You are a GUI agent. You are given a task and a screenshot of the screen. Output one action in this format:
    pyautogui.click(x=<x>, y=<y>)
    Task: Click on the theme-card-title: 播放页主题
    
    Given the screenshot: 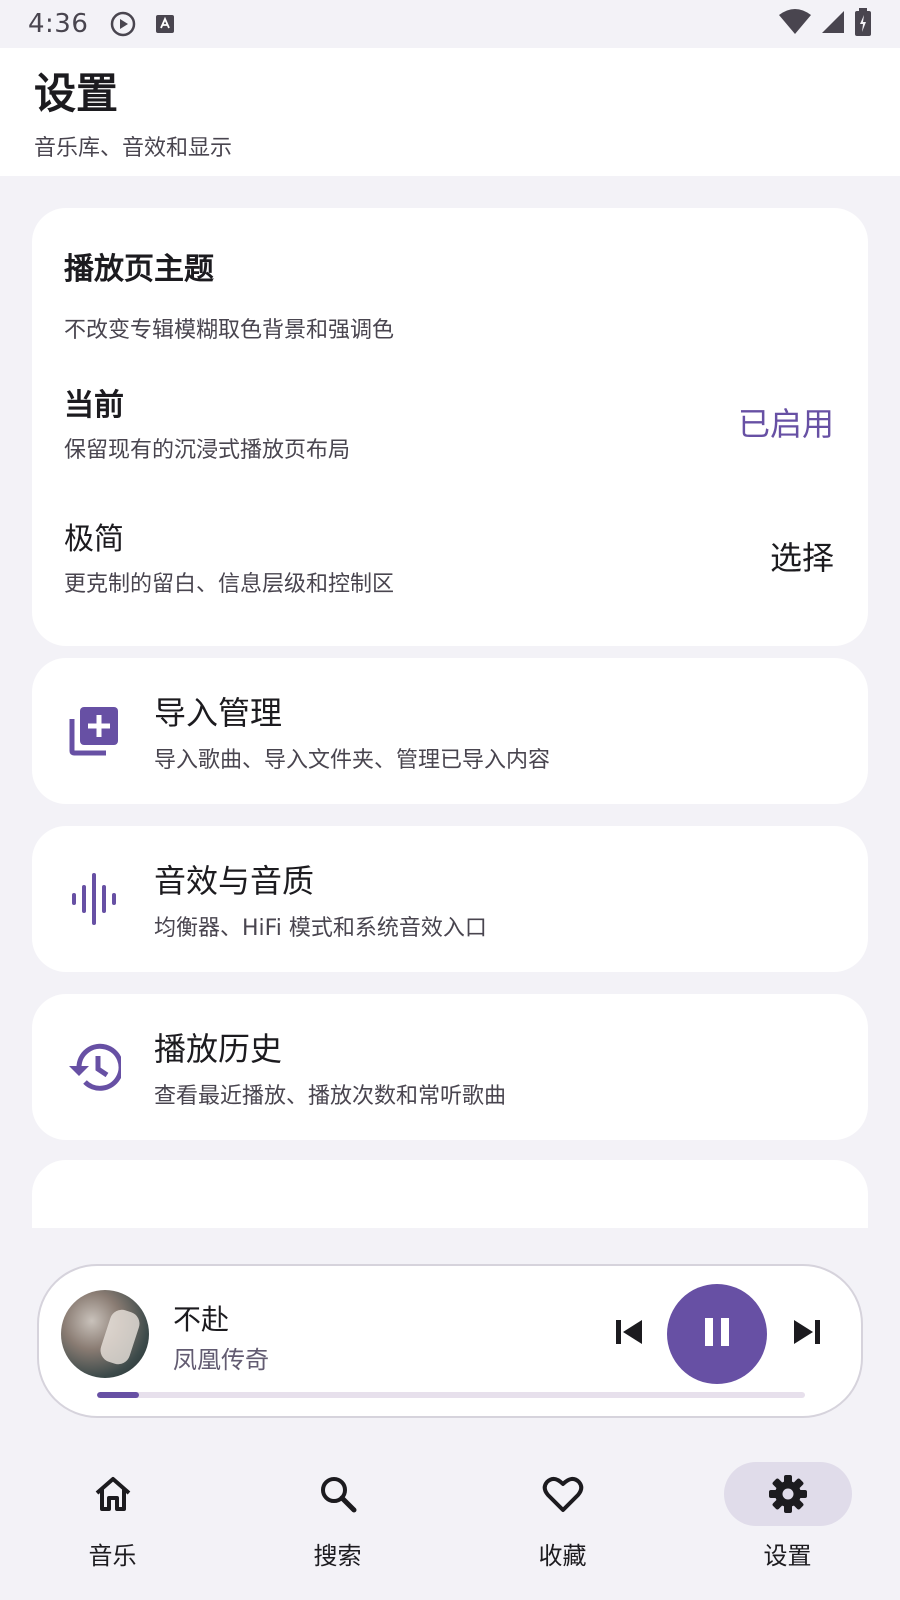 What is the action you would take?
    pyautogui.click(x=139, y=269)
    